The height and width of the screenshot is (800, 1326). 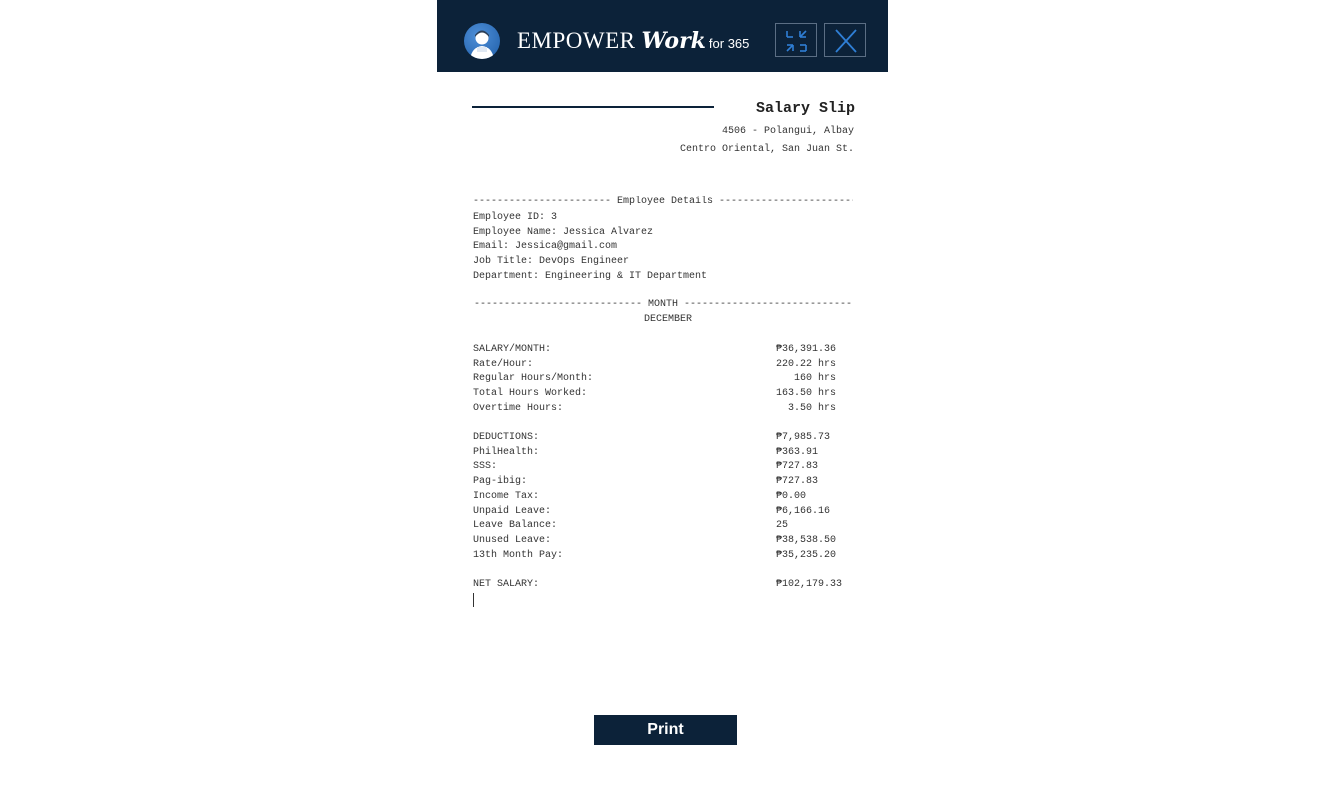 What do you see at coordinates (791, 496) in the screenshot?
I see `row-value: ₱0.00` at bounding box center [791, 496].